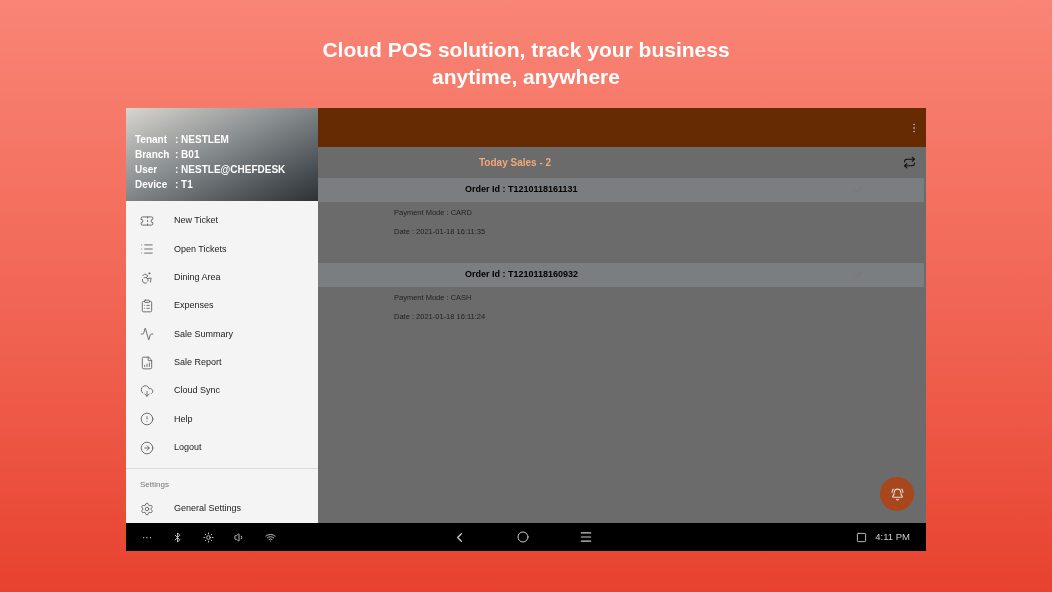 This screenshot has width=1052, height=592. I want to click on arrow-circle-icon, so click(147, 447).